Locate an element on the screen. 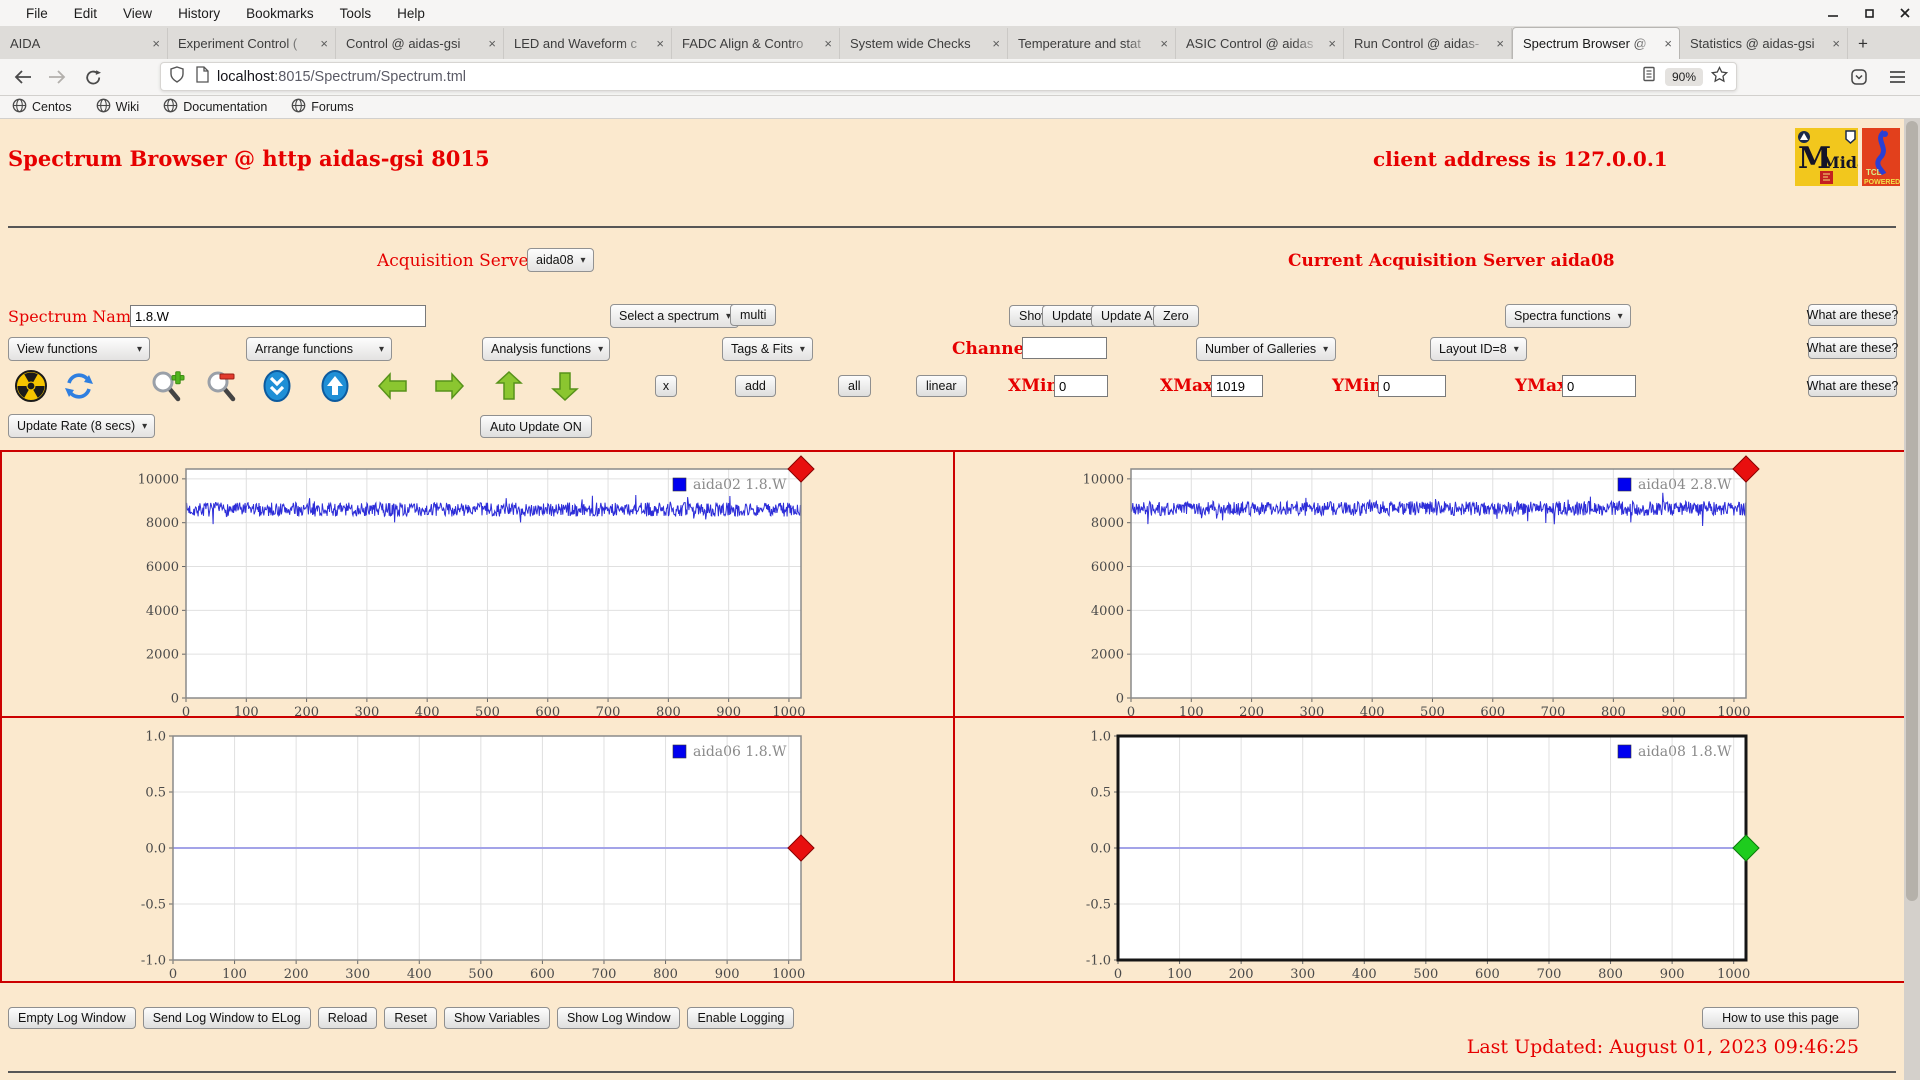  linear-button: linear is located at coordinates (941, 386).